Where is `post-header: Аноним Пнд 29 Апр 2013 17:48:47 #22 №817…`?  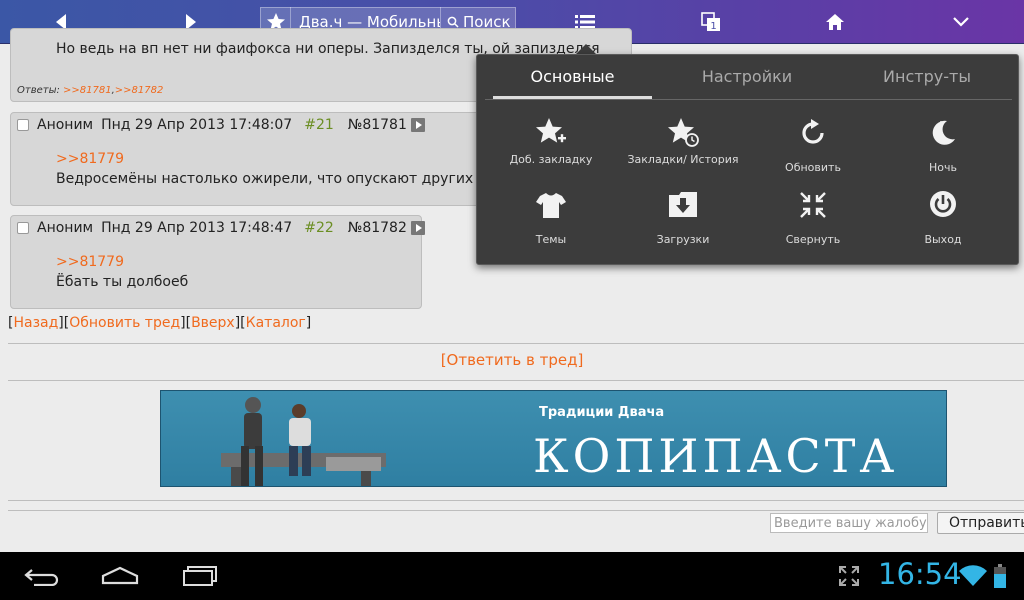
post-header: Аноним Пнд 29 Апр 2013 17:48:47 #22 №817… is located at coordinates (221, 228).